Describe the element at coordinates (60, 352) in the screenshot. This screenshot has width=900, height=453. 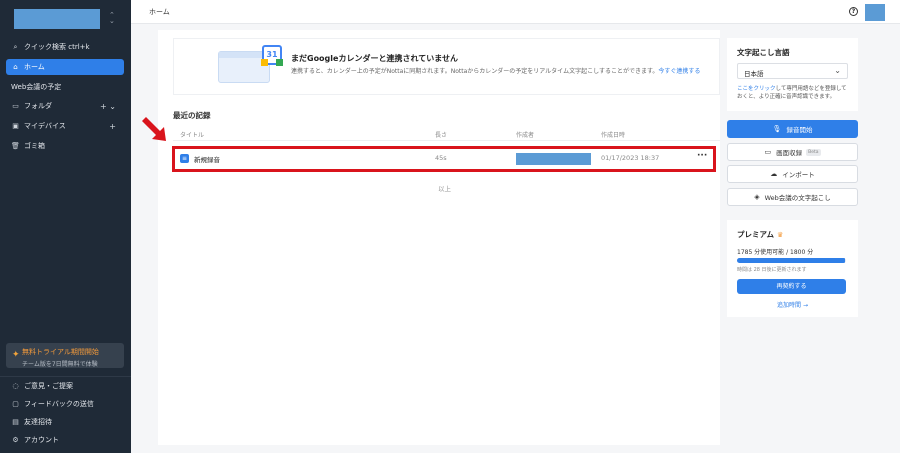
I see `trial-title: 無料トライアル期間開始` at that location.